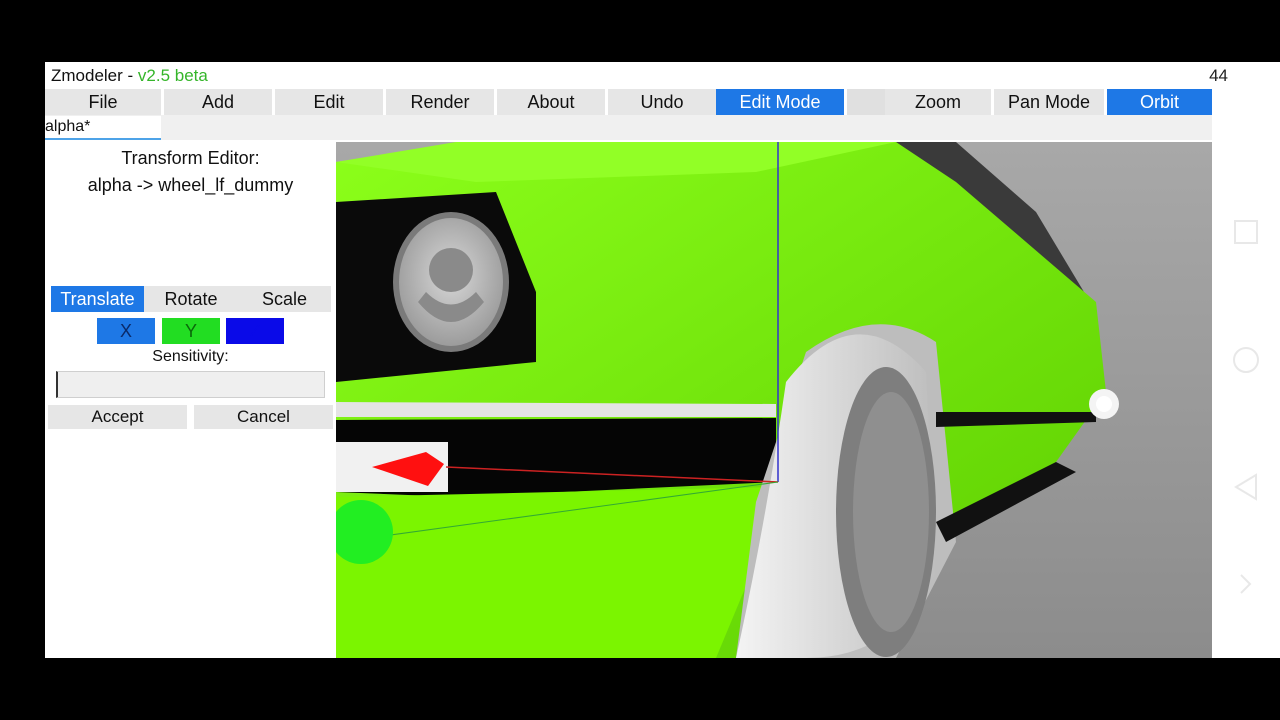  Describe the element at coordinates (191, 331) in the screenshot. I see `axis-y-button: Y` at that location.